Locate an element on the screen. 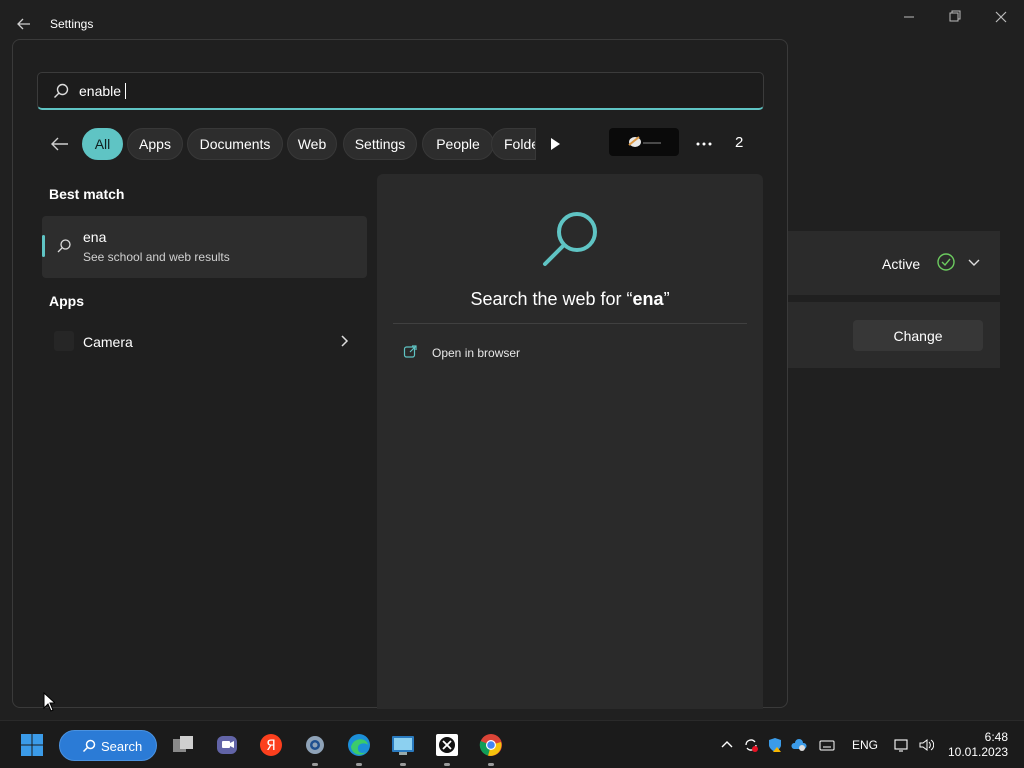 This screenshot has height=768, width=1024. taskbar-search-label: Search is located at coordinates (122, 746).